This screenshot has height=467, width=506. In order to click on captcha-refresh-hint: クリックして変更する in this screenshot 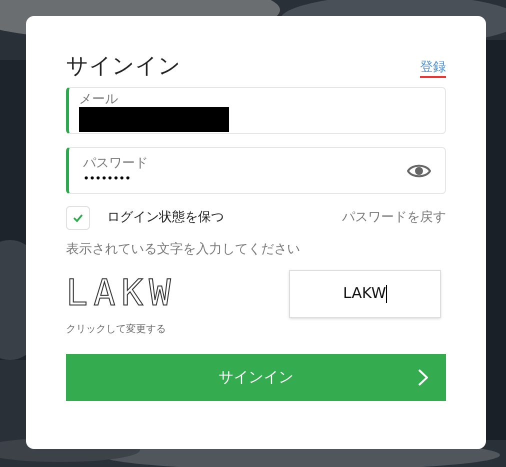, I will do `click(256, 329)`.